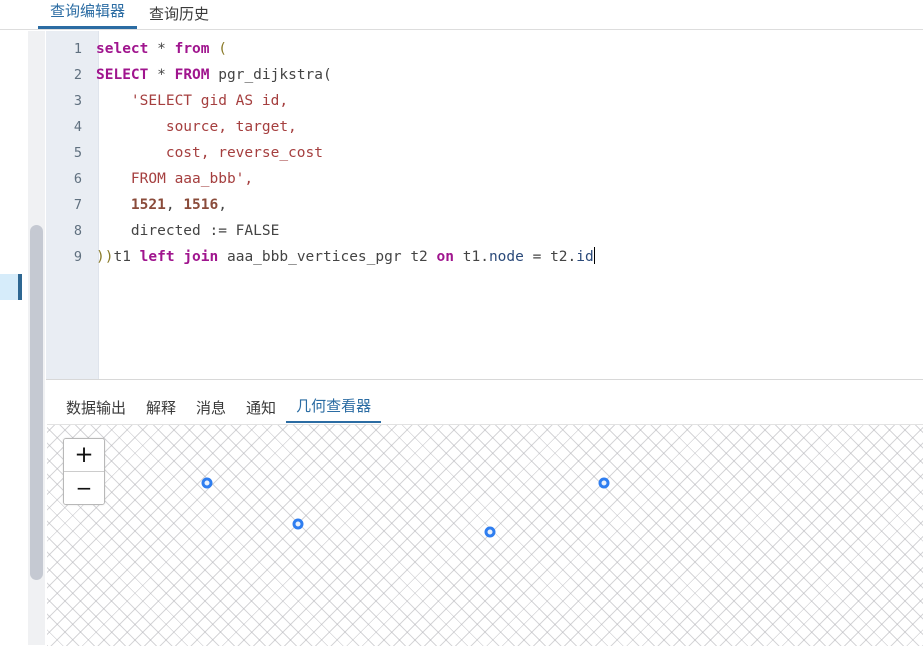 This screenshot has height=646, width=923. I want to click on code-line: 6 FROM aaa_bbb',, so click(484, 179).